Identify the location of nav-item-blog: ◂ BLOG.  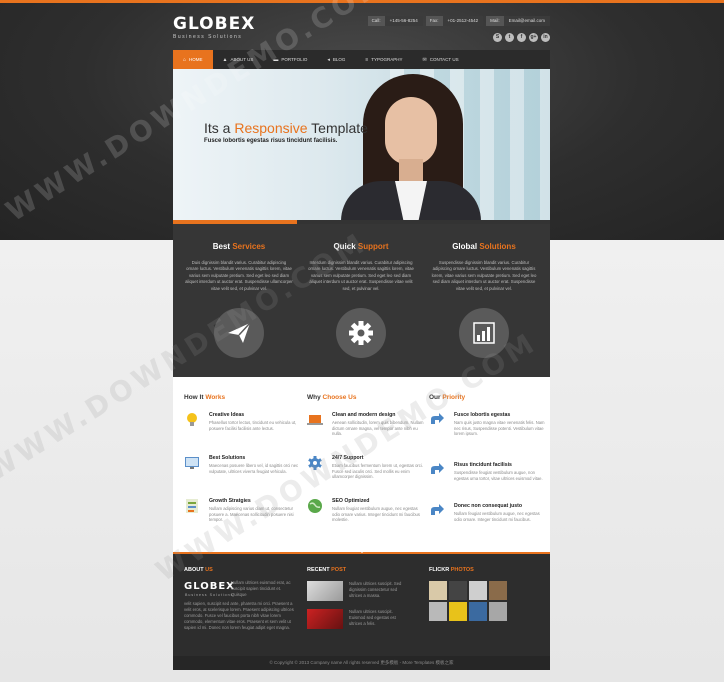
(336, 59).